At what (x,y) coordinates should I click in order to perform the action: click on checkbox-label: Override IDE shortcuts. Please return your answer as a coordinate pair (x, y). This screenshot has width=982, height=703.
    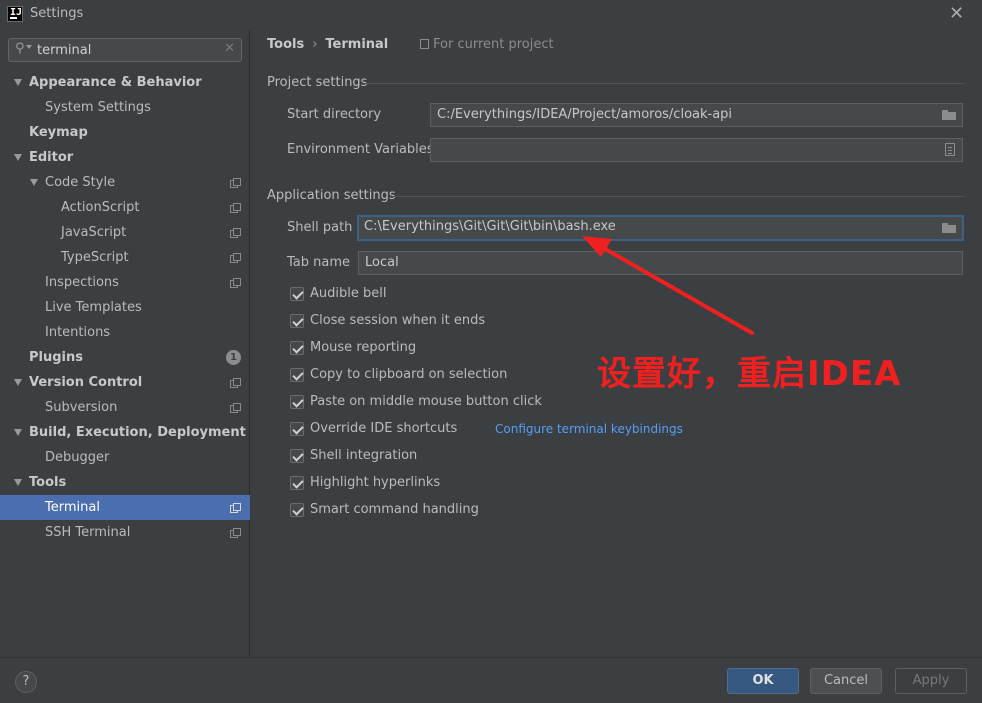
    Looking at the image, I should click on (384, 428).